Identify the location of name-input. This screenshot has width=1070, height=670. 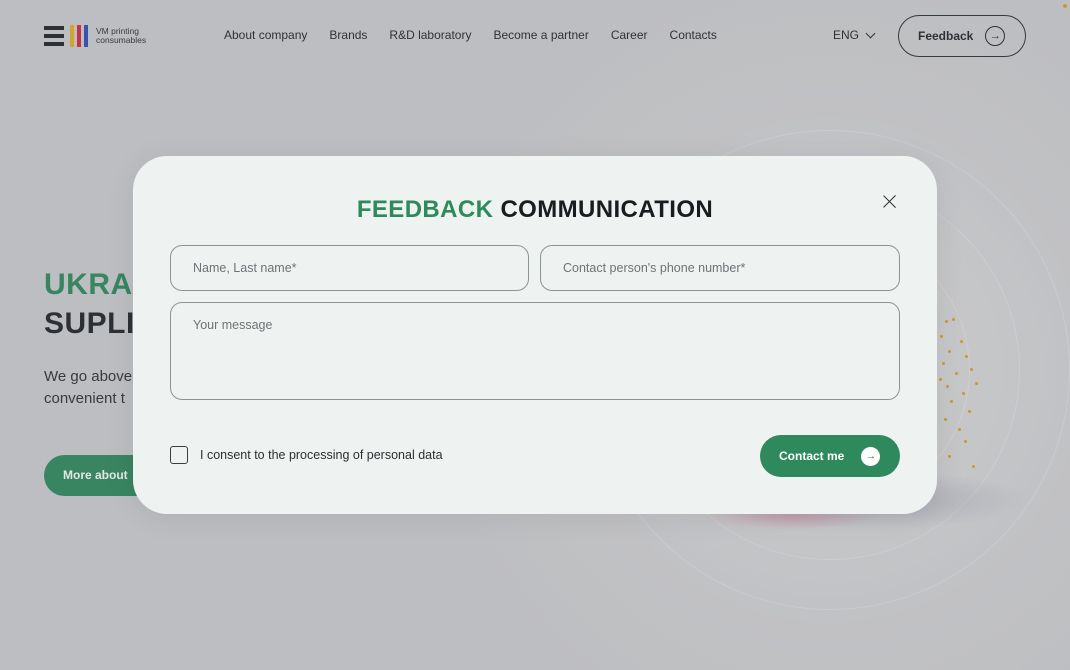
(349, 268).